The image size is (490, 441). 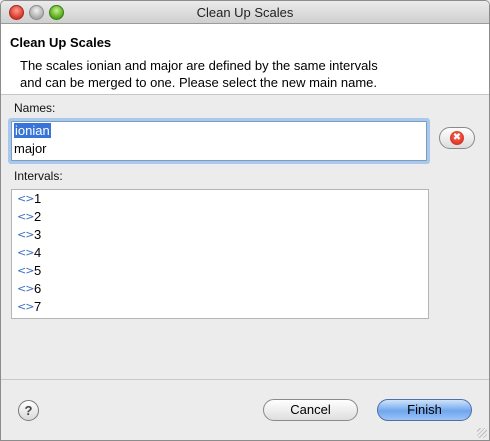 What do you see at coordinates (424, 410) in the screenshot?
I see `finish-button: Finish` at bounding box center [424, 410].